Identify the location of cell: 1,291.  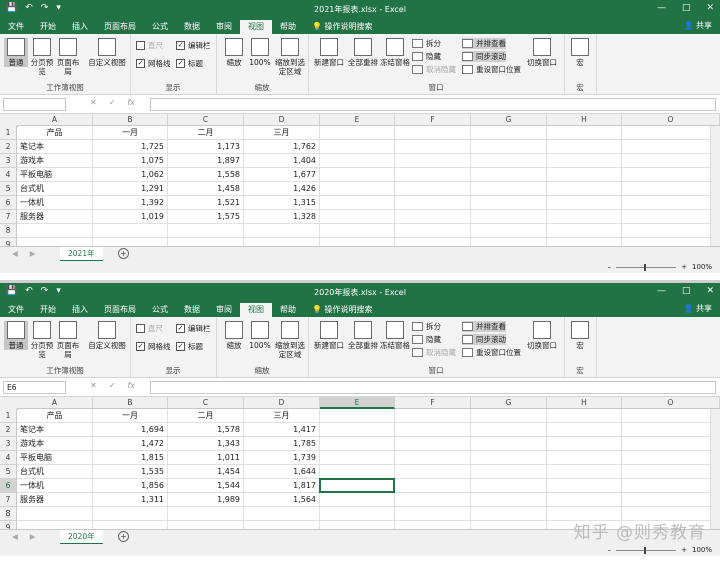
(130, 189).